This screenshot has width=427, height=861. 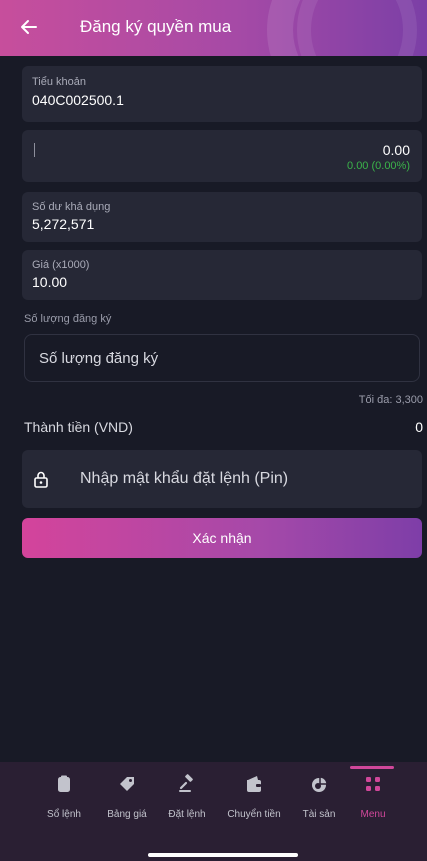 I want to click on available-balance-value: 5,272,571, so click(x=63, y=224).